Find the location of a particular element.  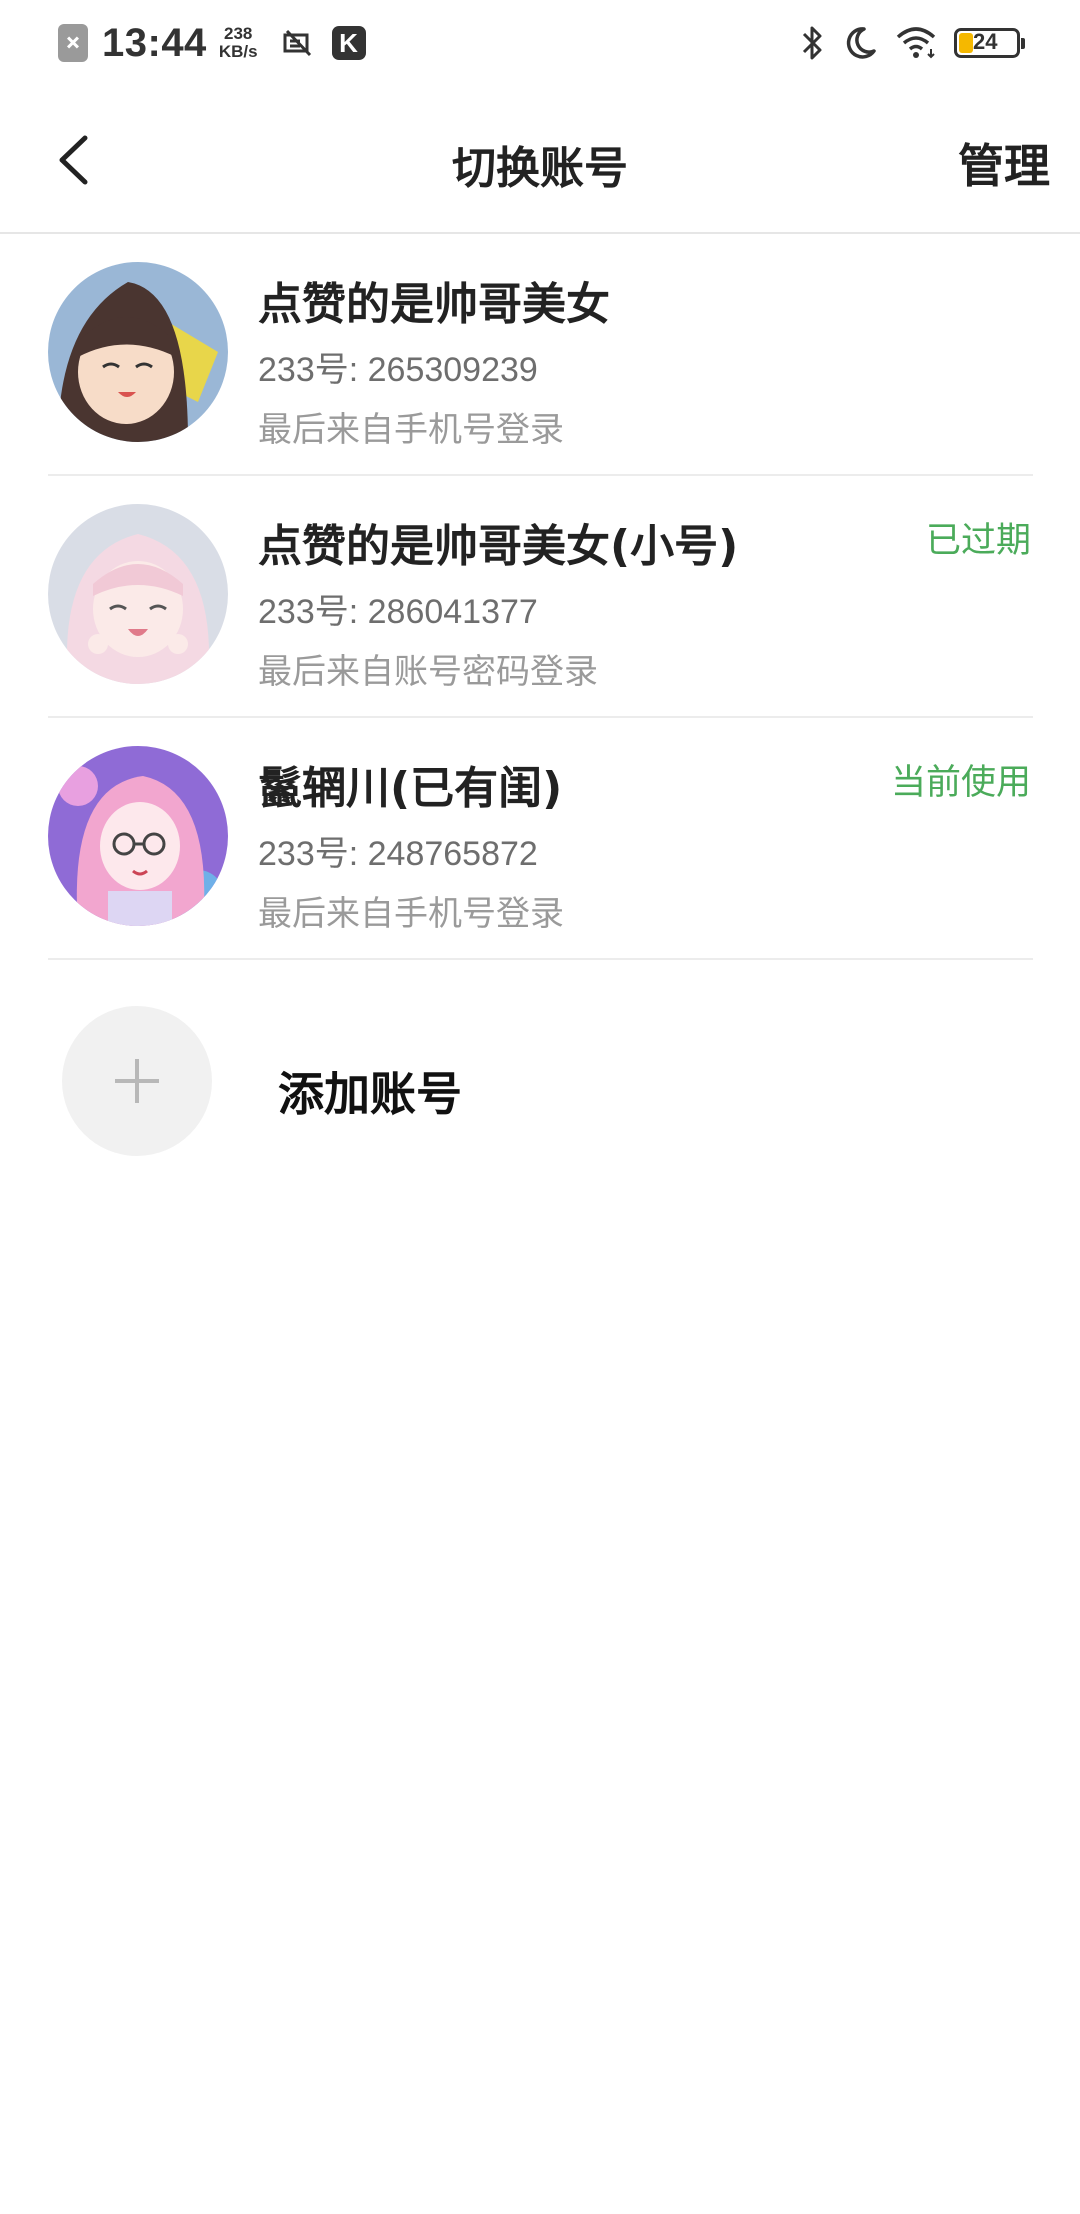

k-app-icon: K is located at coordinates (348, 43).